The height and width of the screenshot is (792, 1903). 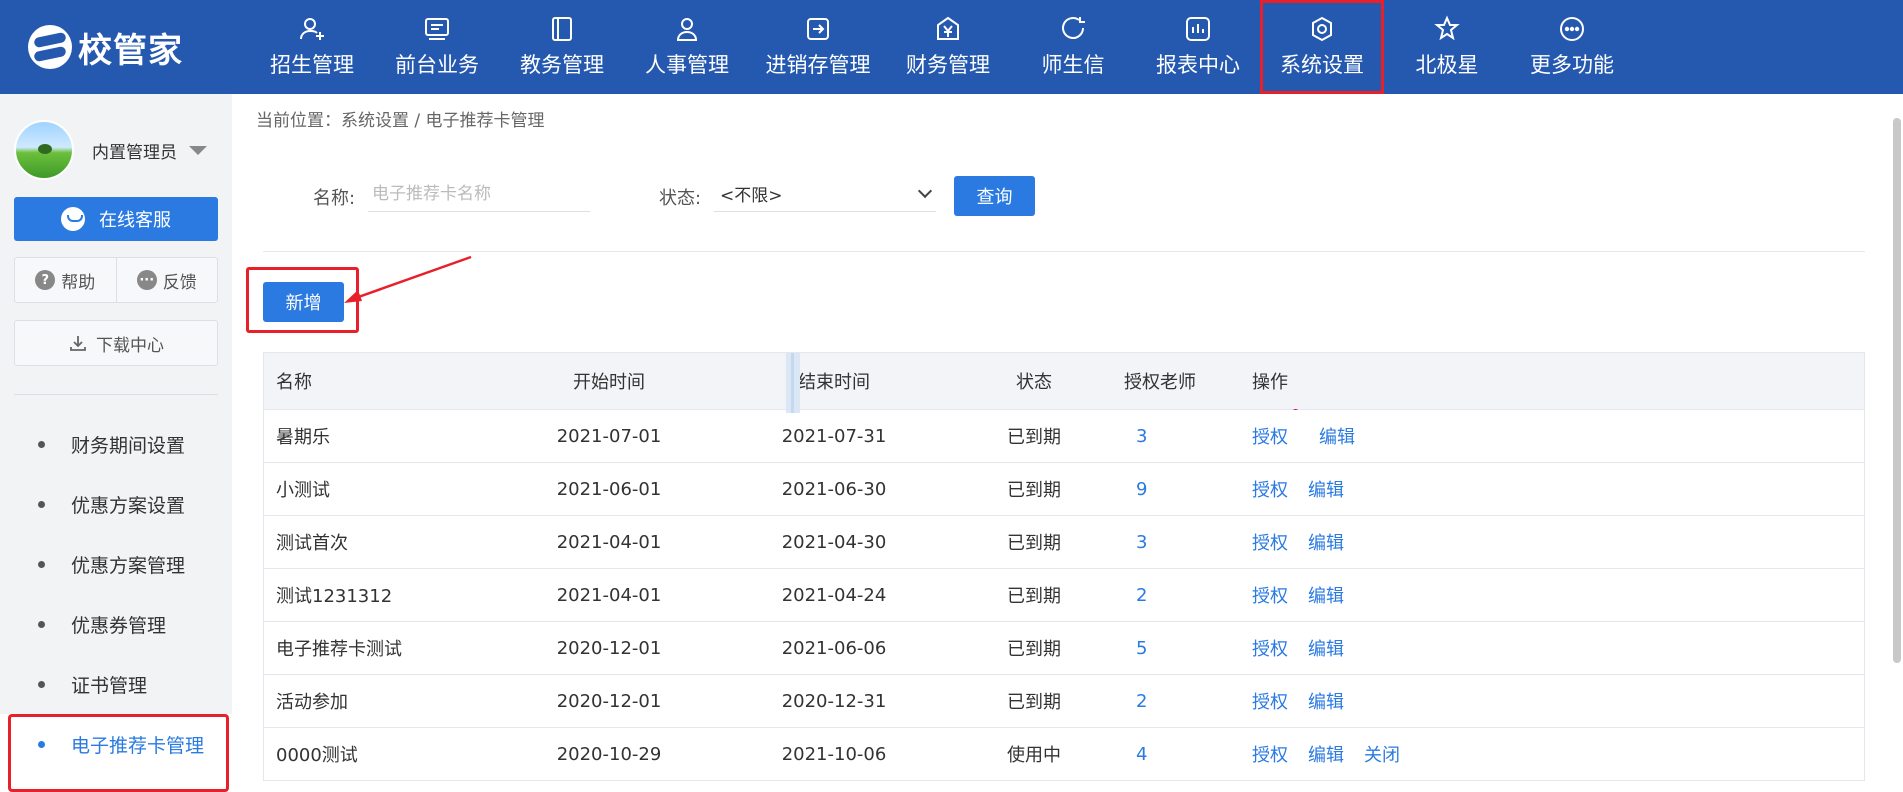 I want to click on status-filter-select: <不限>, so click(x=825, y=194).